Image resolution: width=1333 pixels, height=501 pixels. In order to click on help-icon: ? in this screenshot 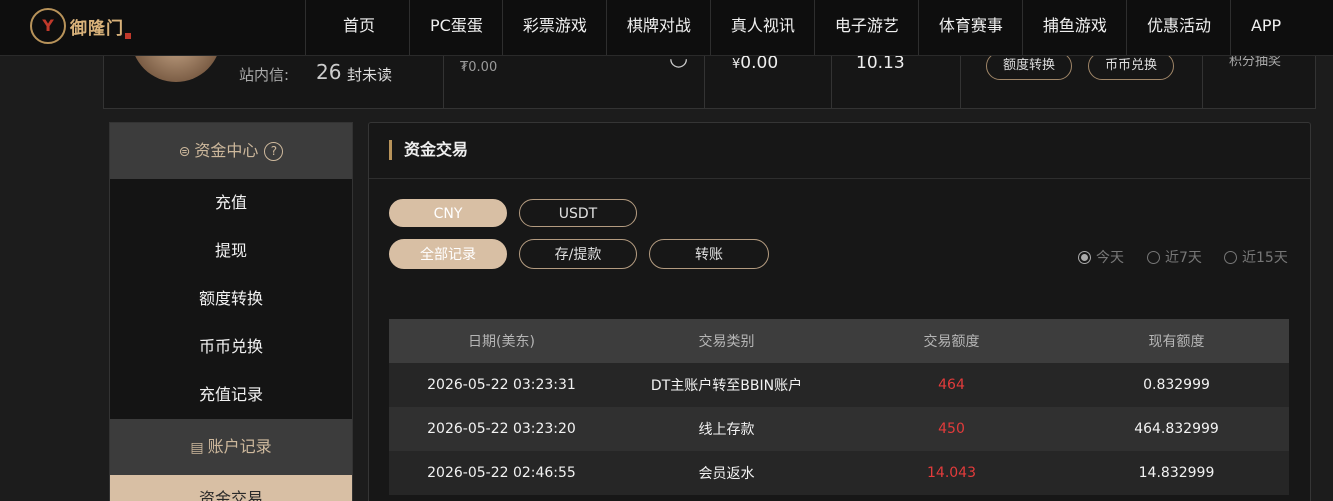, I will do `click(274, 151)`.